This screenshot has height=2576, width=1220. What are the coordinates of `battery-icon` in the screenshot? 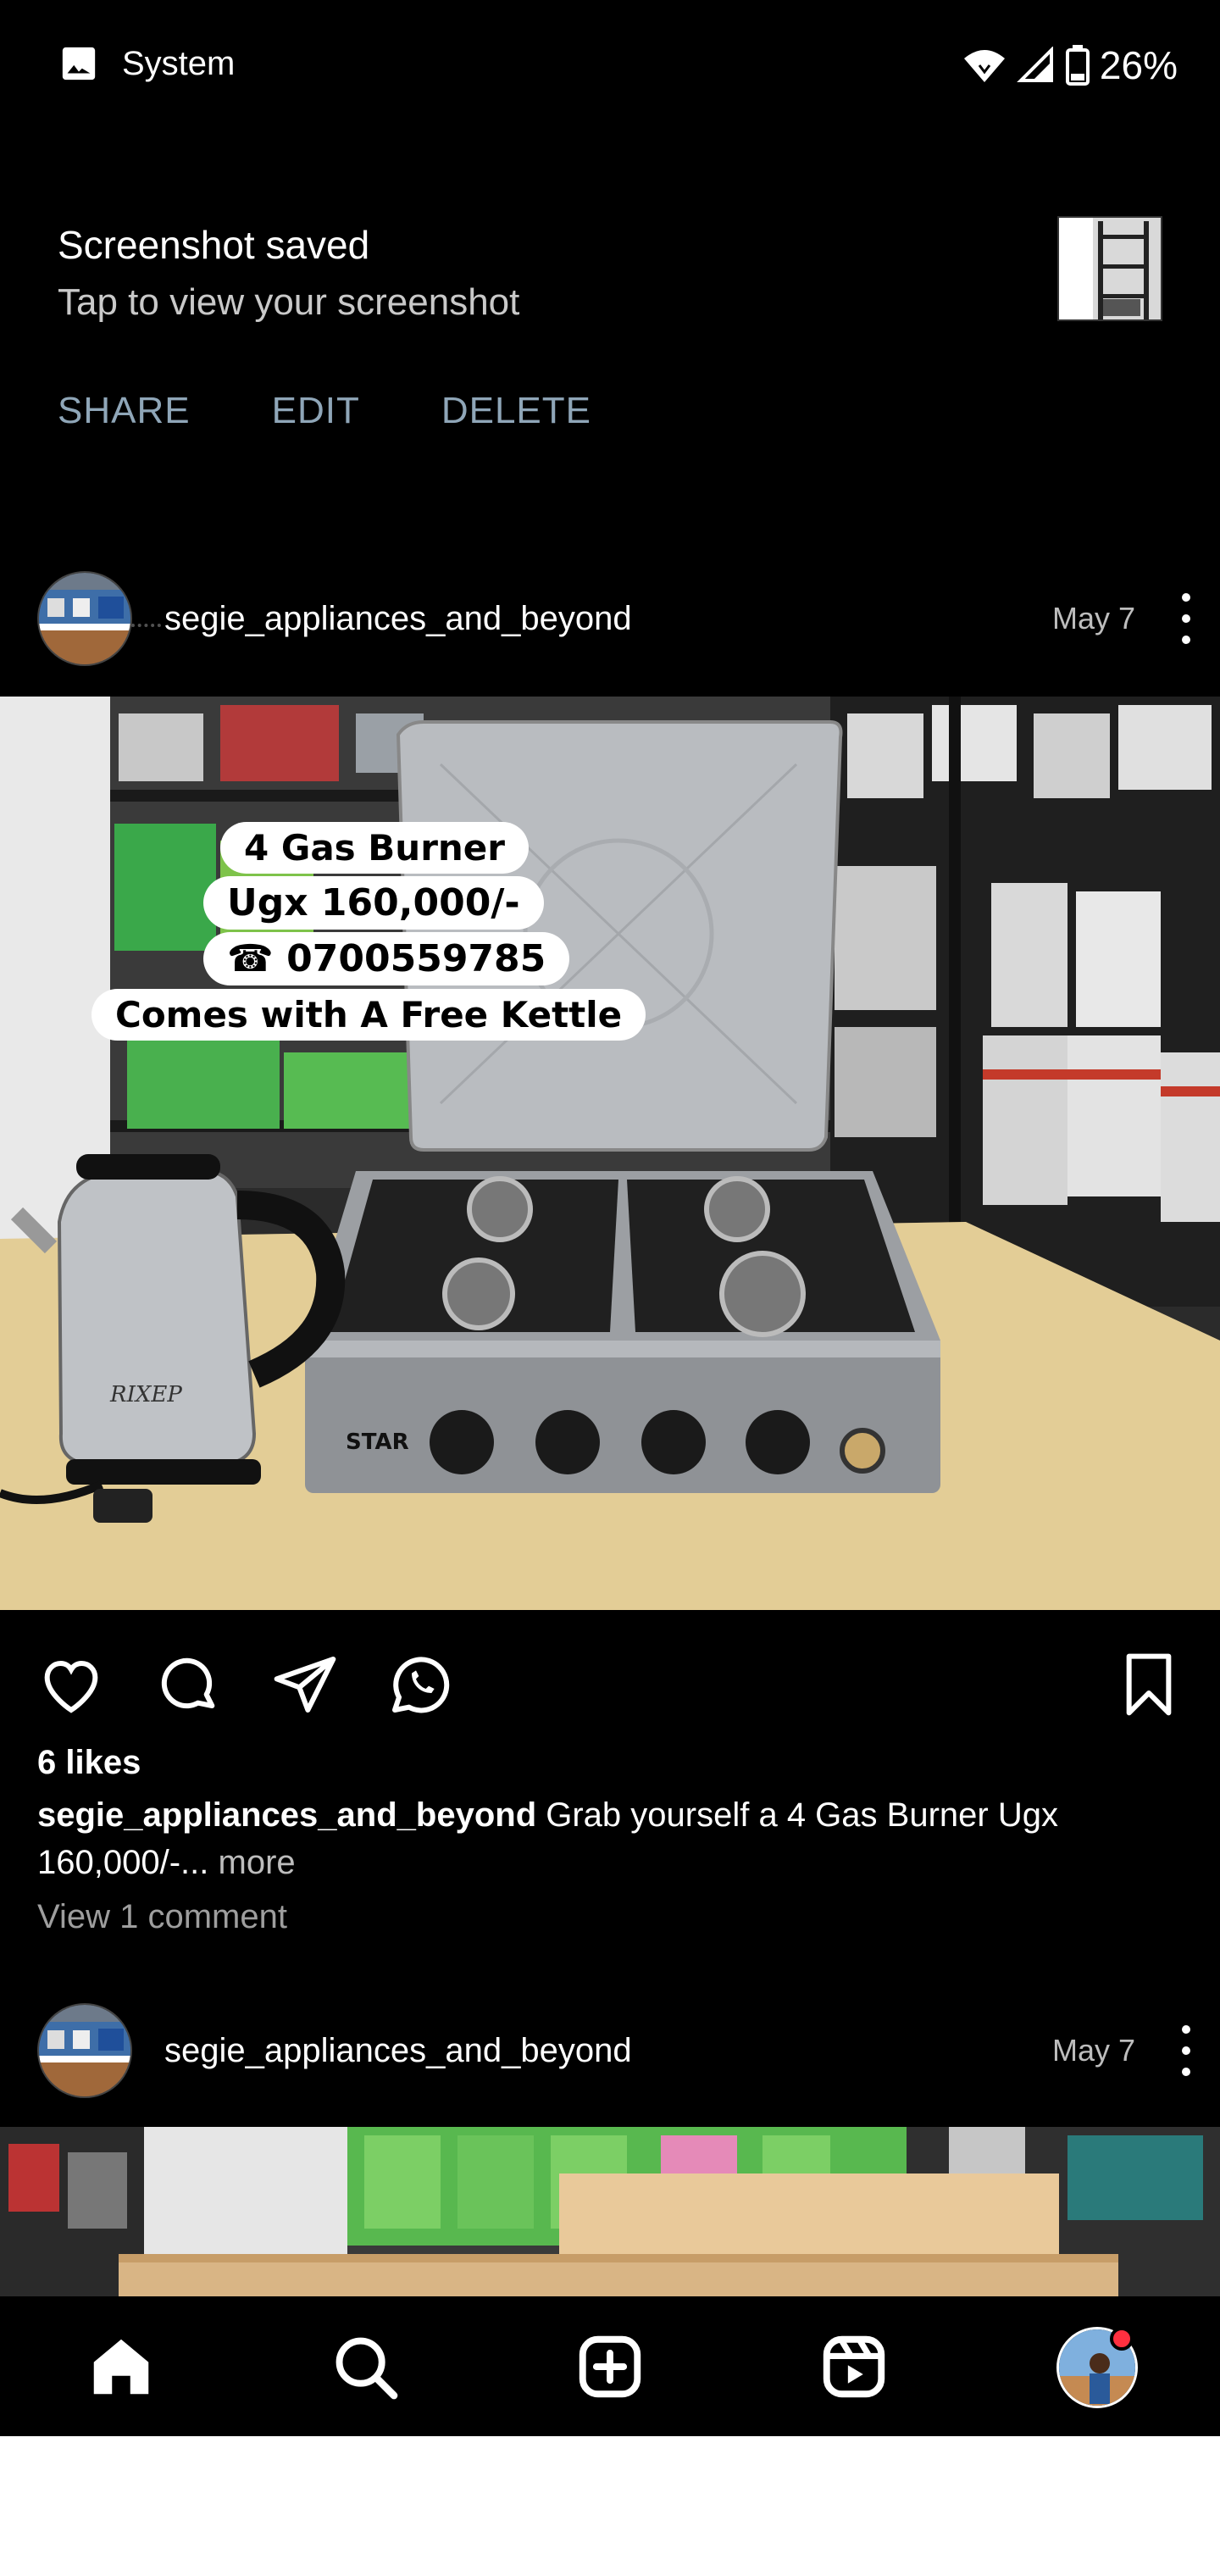 It's located at (1077, 65).